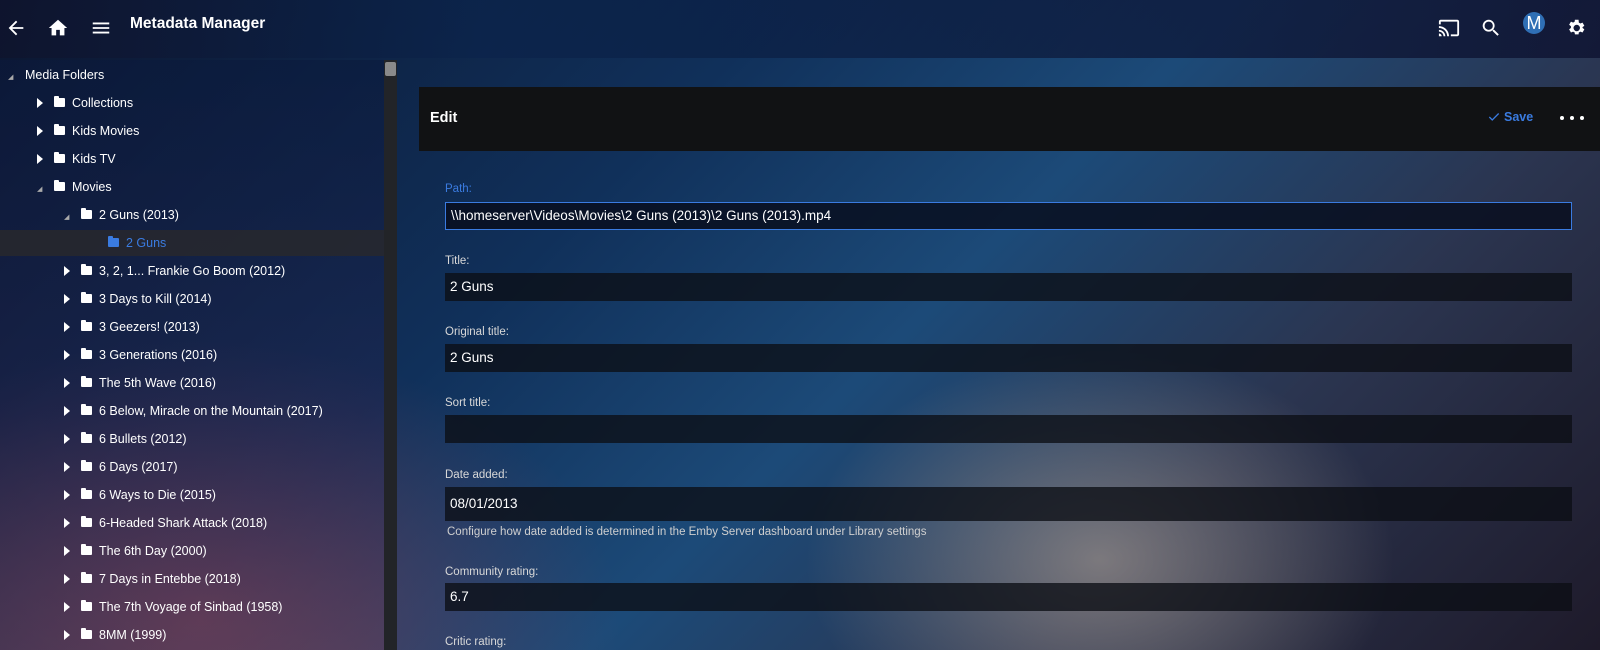 The width and height of the screenshot is (1600, 650). I want to click on tree-label: 6-Headed Shark Attack (2018), so click(183, 523).